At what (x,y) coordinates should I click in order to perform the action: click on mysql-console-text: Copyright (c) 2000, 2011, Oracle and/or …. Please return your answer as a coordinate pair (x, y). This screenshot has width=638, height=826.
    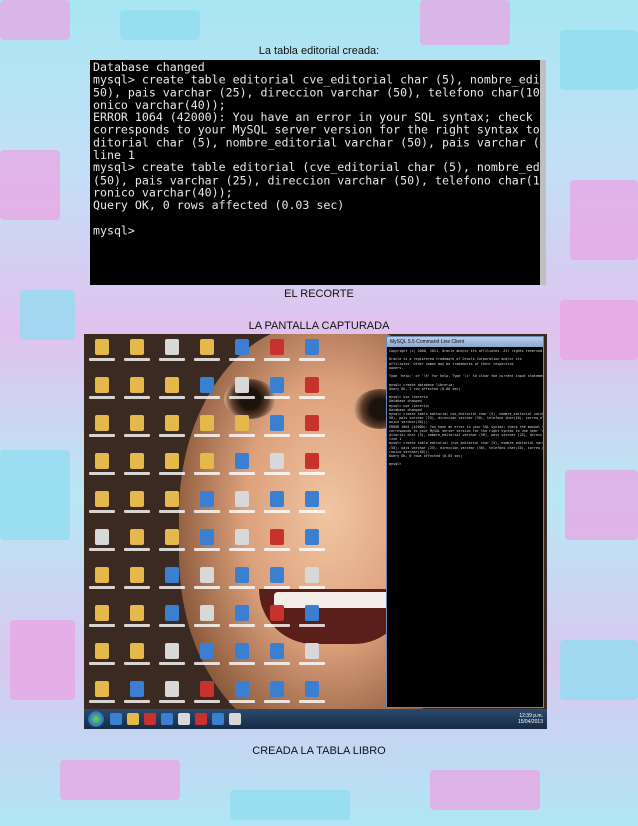
    Looking at the image, I should click on (466, 408).